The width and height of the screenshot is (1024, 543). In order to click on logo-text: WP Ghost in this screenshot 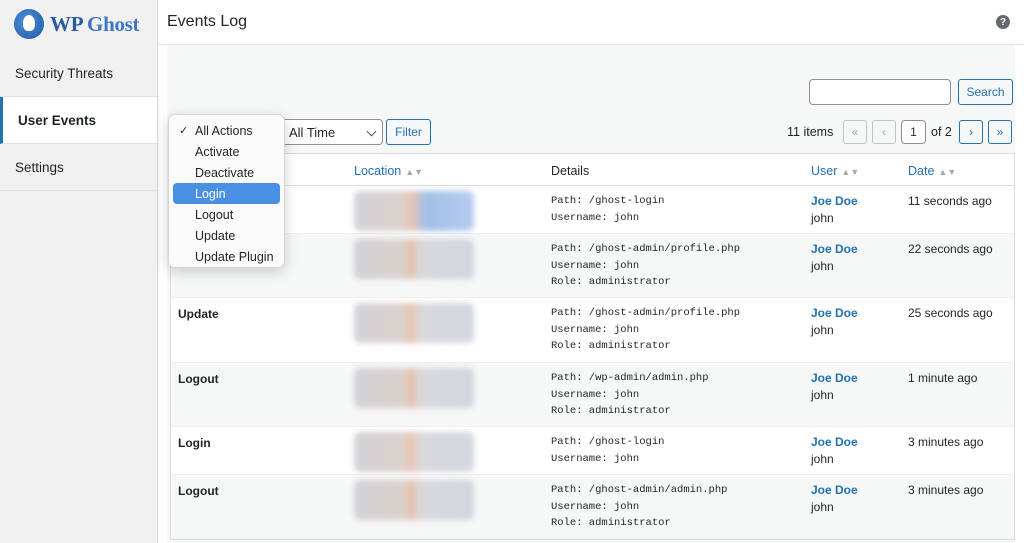, I will do `click(95, 24)`.